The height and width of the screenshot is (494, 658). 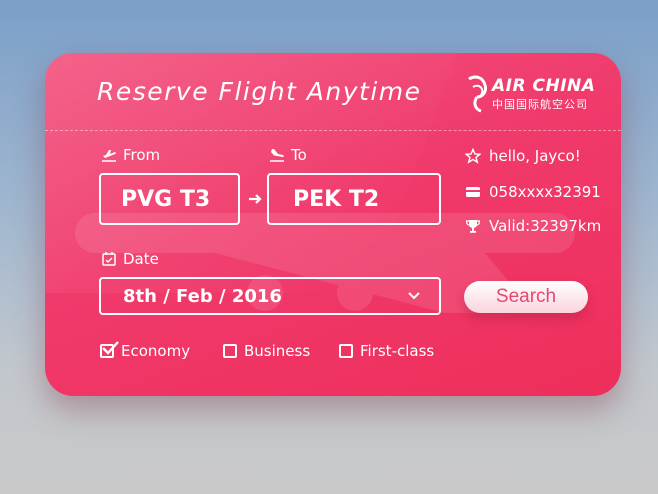 I want to click on class-option-business: Business, so click(x=266, y=351).